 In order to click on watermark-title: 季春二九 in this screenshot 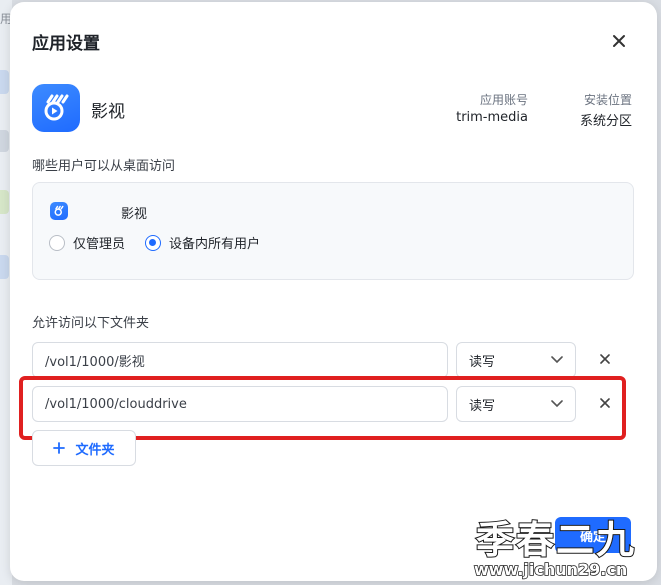, I will do `click(556, 540)`.